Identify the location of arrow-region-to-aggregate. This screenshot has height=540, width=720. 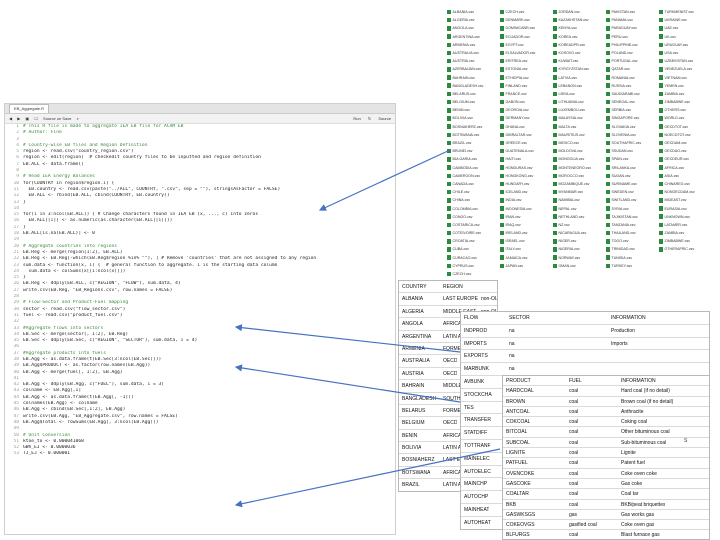
(347, 338).